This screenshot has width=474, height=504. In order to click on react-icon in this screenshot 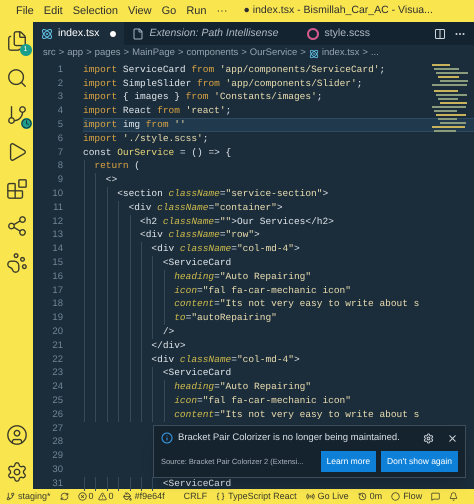, I will do `click(313, 53)`.